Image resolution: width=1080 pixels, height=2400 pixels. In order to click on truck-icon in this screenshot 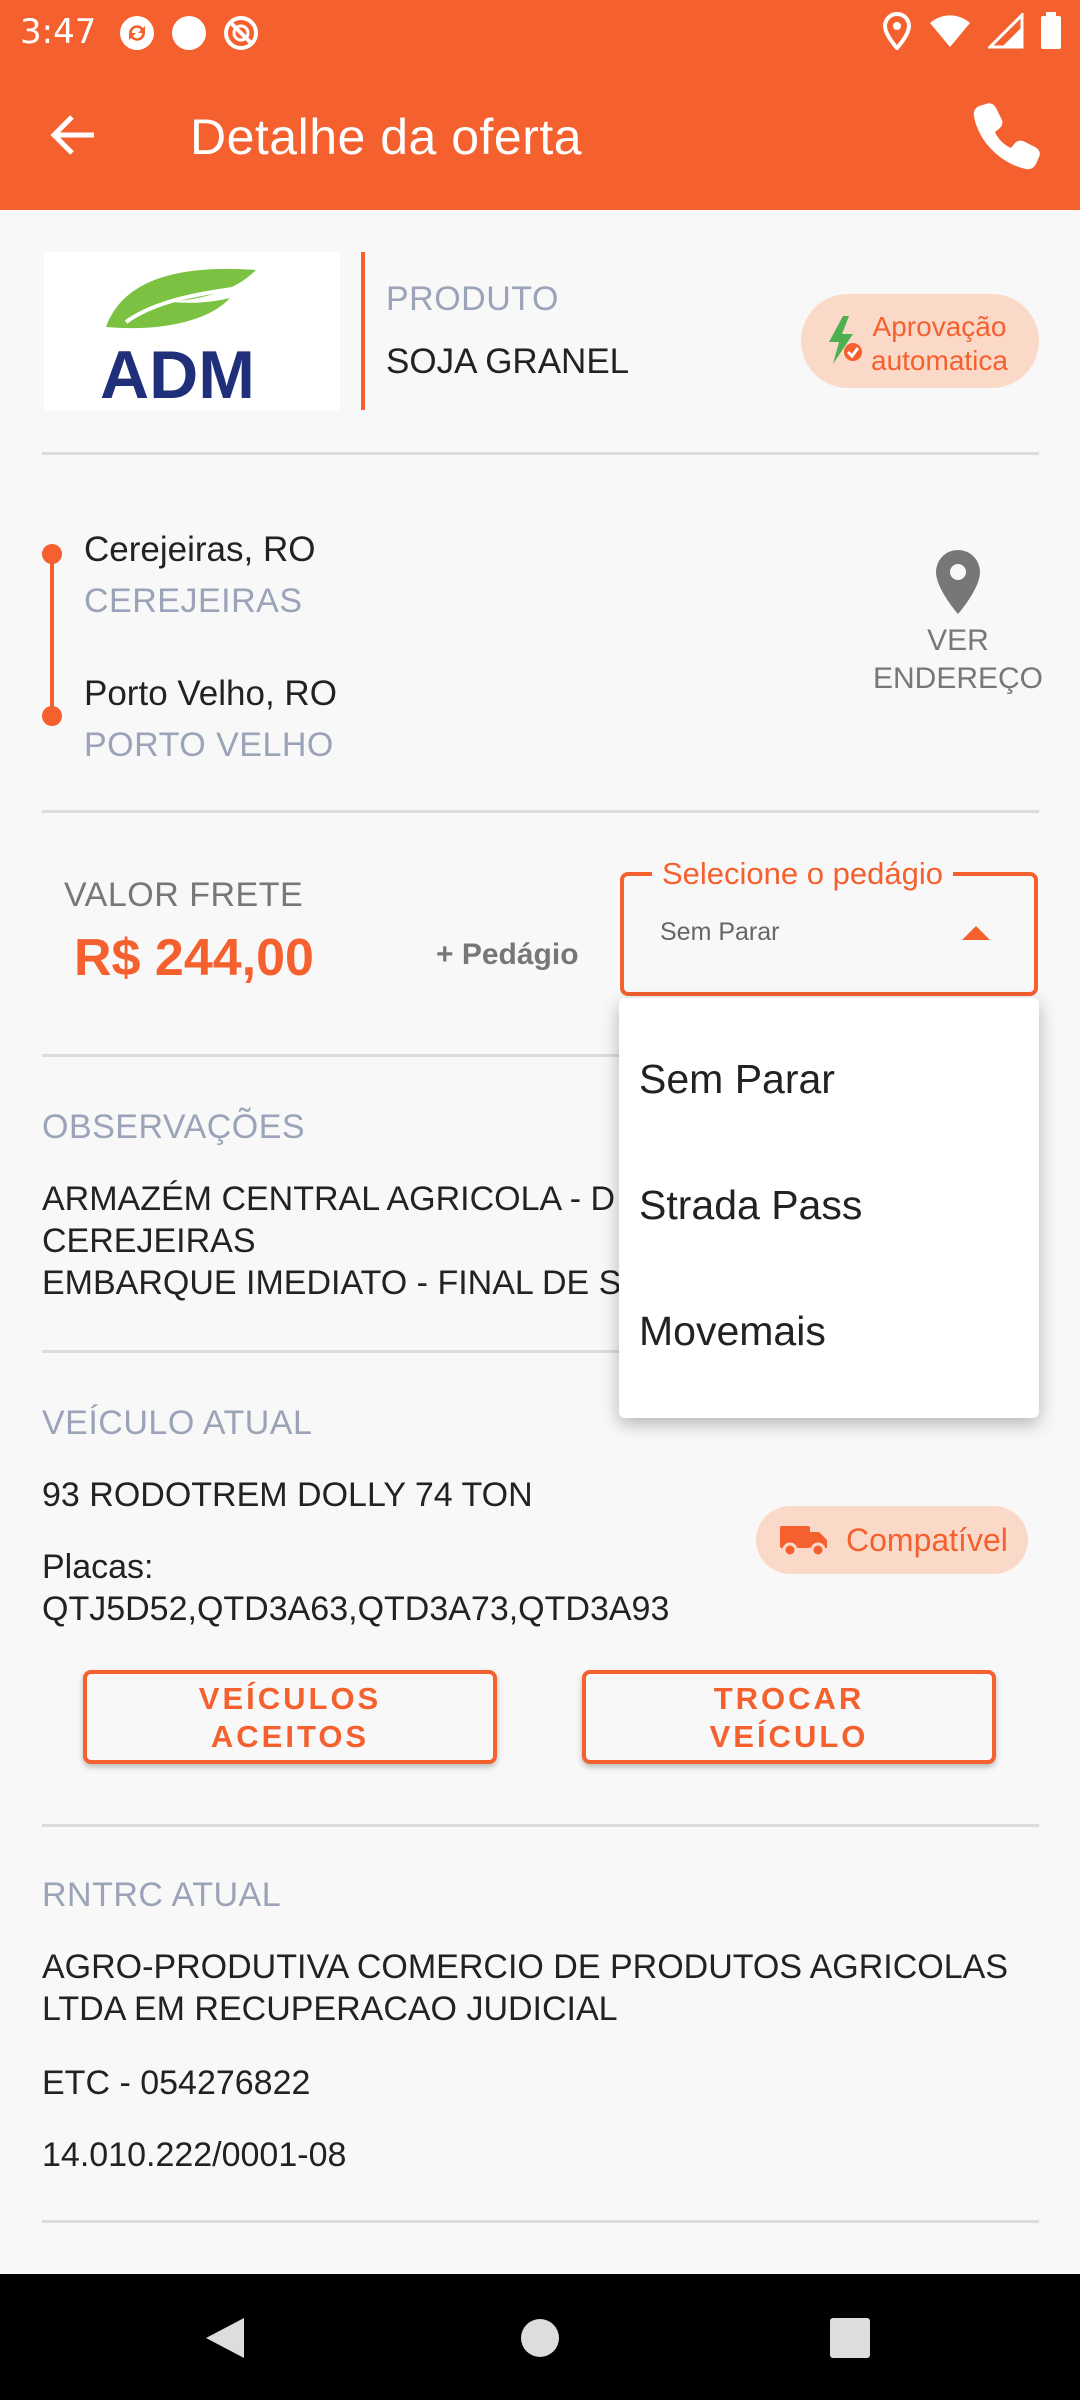, I will do `click(803, 1542)`.